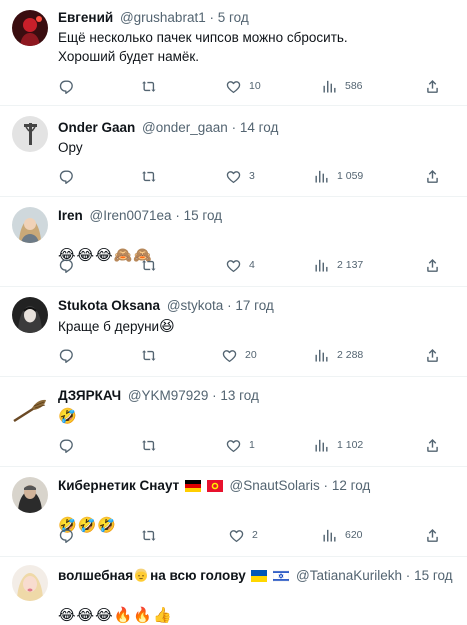 Image resolution: width=467 pixels, height=625 pixels. What do you see at coordinates (349, 575) in the screenshot?
I see `author-handle: @TatianaKurilekh` at bounding box center [349, 575].